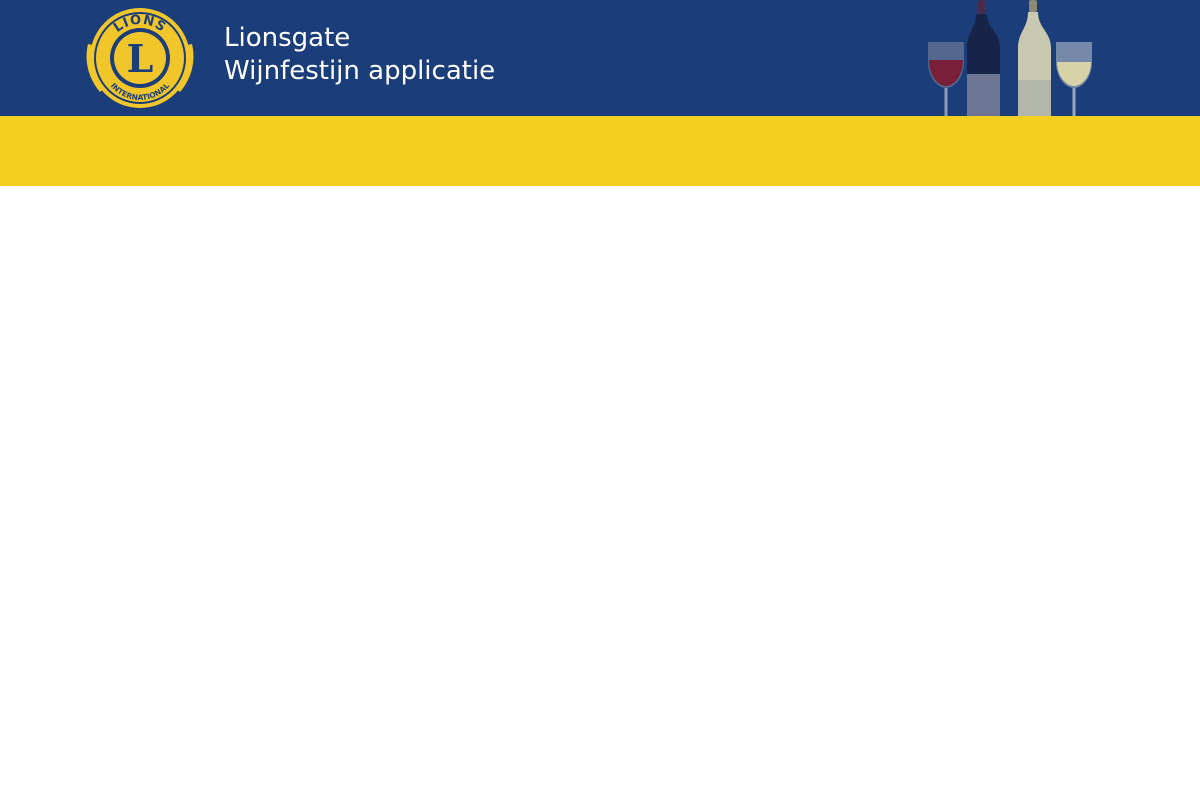 This screenshot has width=1200, height=800. Describe the element at coordinates (1010, 58) in the screenshot. I see `wine-bottles-and-glasses-icon` at that location.